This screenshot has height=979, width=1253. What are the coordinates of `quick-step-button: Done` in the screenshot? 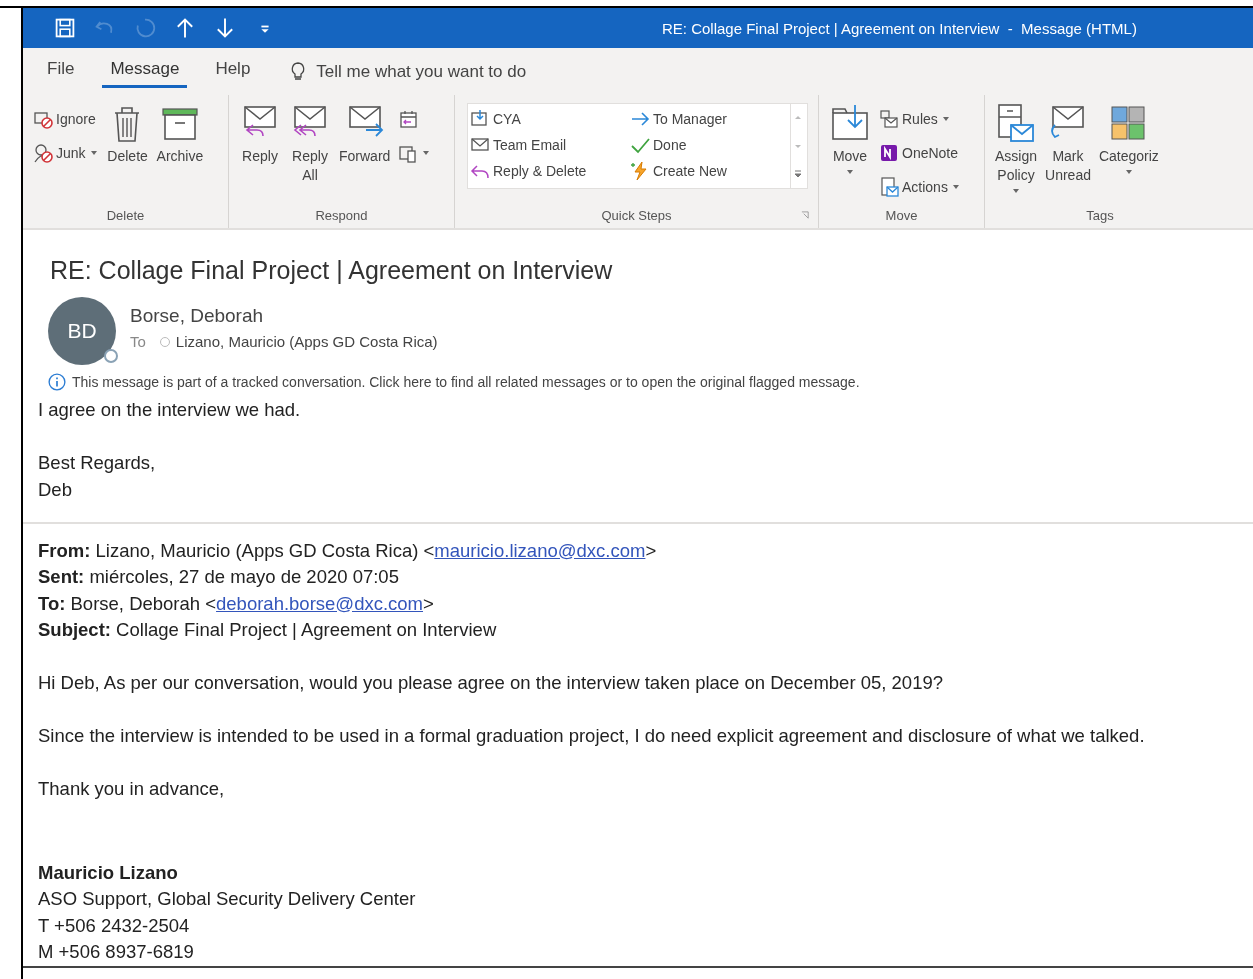 It's located at (710, 145).